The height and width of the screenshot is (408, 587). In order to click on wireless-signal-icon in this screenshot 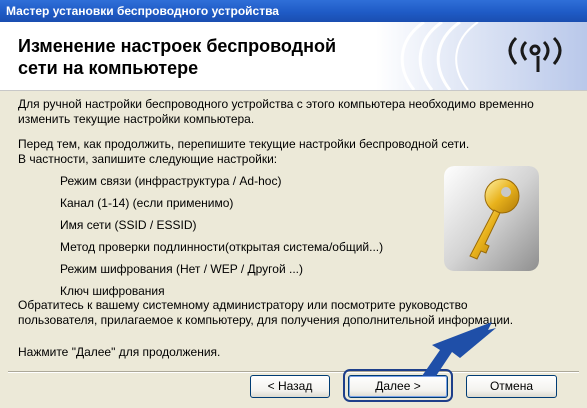, I will do `click(481, 56)`.